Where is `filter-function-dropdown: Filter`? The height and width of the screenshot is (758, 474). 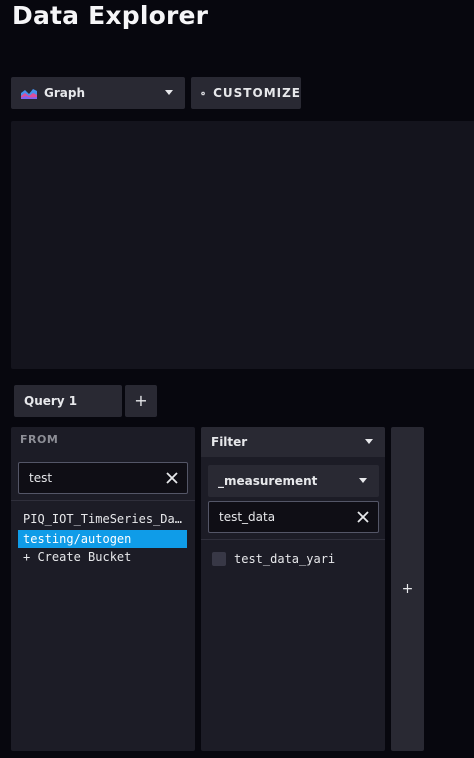
filter-function-dropdown: Filter is located at coordinates (293, 442).